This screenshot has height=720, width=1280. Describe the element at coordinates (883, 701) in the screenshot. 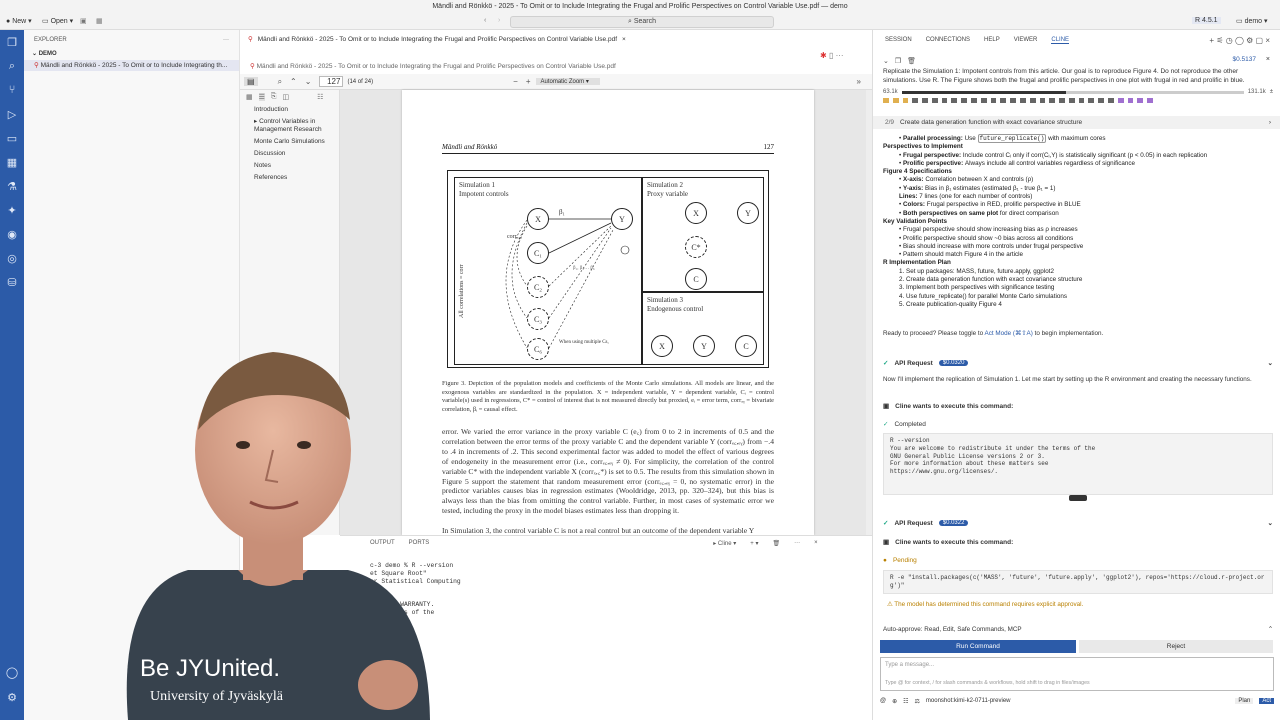

I see `mention-icon: @` at that location.